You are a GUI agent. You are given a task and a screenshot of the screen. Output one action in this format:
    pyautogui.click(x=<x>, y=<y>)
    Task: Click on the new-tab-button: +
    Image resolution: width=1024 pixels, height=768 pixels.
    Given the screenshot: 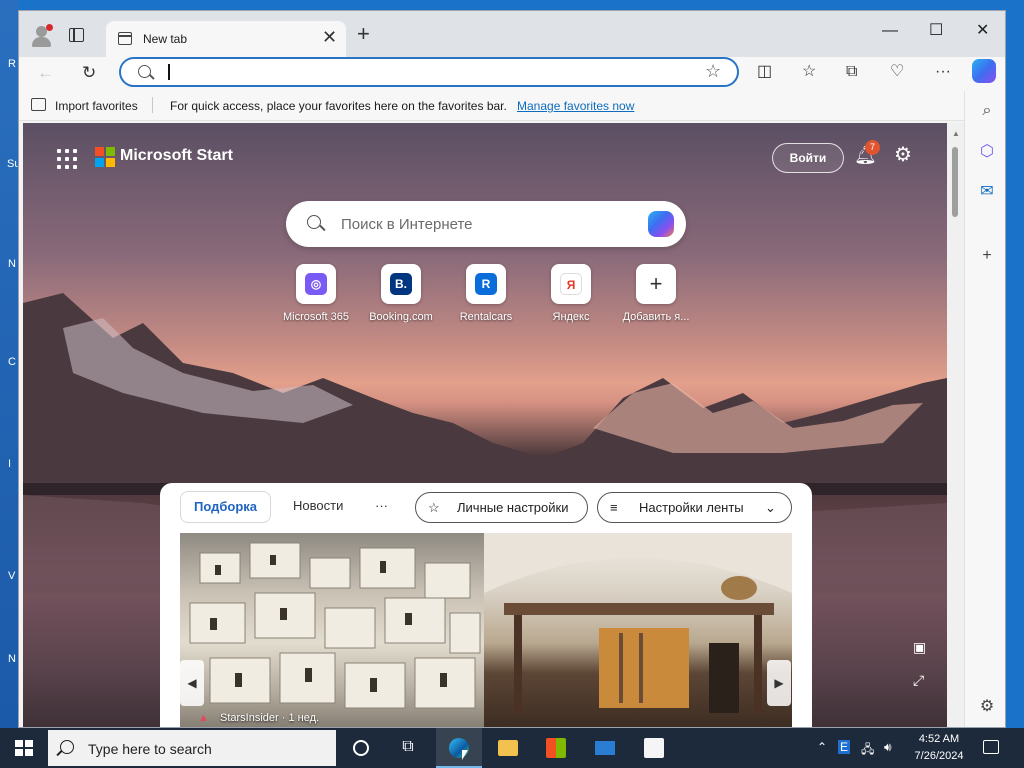 What is the action you would take?
    pyautogui.click(x=363, y=34)
    